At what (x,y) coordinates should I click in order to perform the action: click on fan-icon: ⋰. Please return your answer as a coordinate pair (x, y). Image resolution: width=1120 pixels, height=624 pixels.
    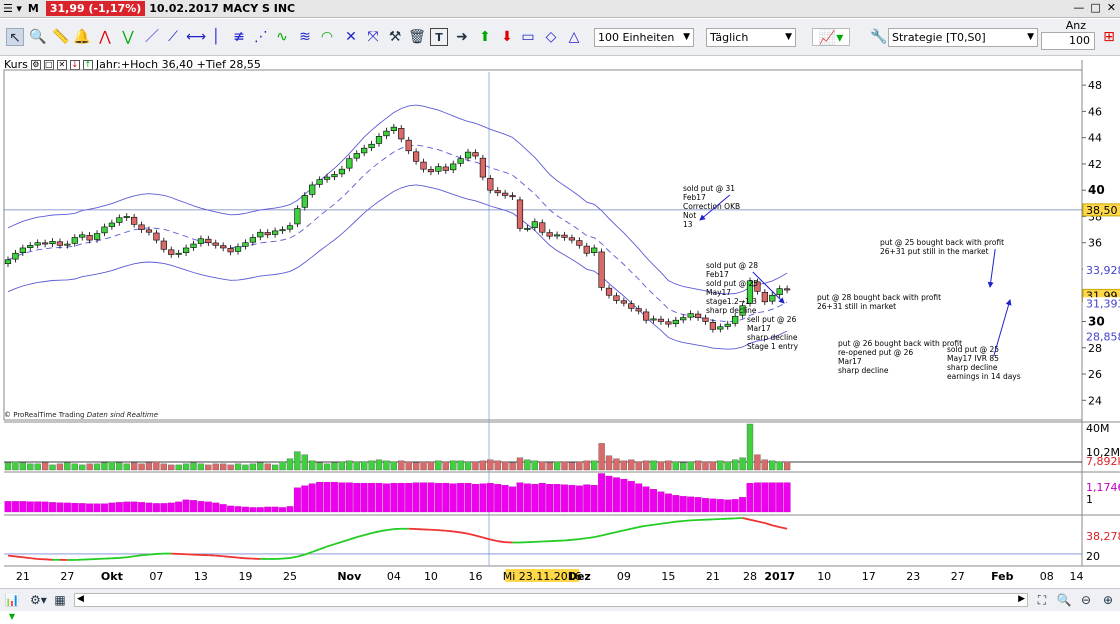
    Looking at the image, I should click on (261, 37).